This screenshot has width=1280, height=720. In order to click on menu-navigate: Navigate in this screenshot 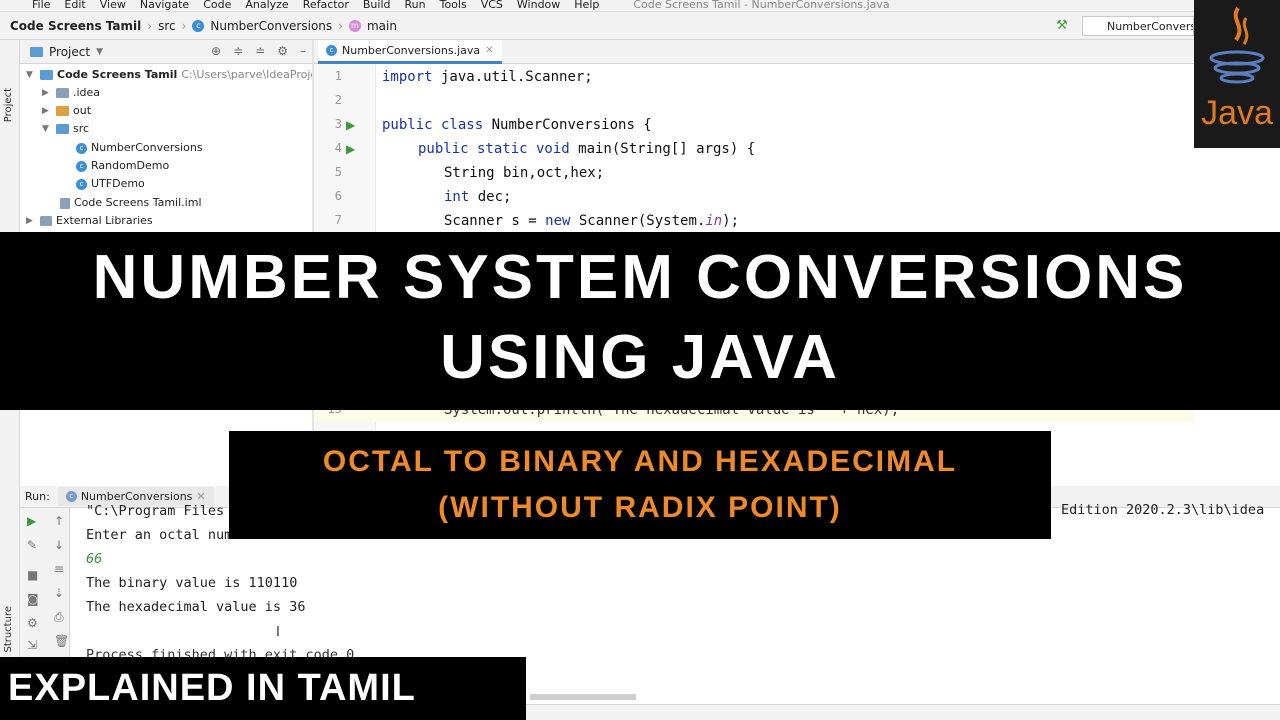, I will do `click(164, 5)`.